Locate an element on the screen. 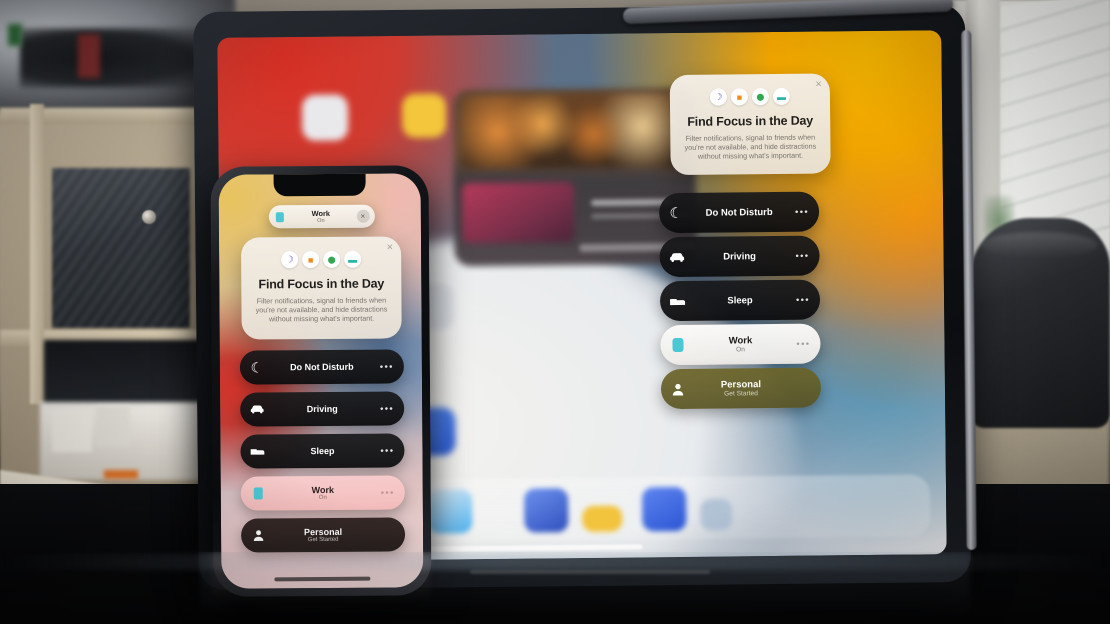  focus-option-label: Work is located at coordinates (322, 490).